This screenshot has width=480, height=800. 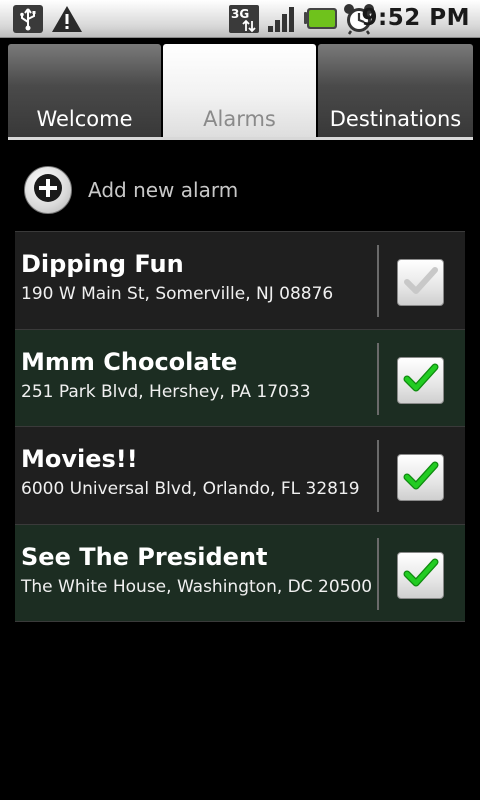 I want to click on alarm-title: Movies!!, so click(x=79, y=459).